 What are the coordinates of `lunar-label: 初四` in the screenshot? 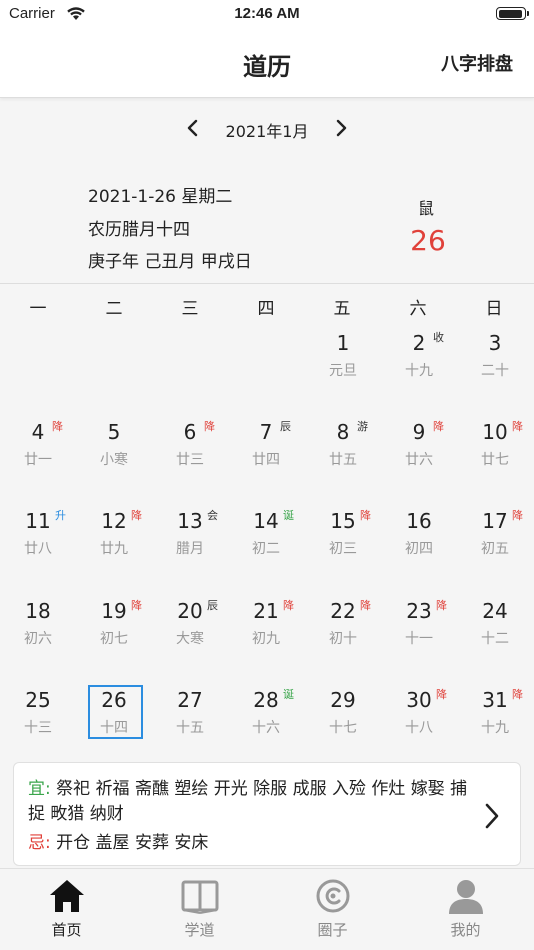 It's located at (419, 549).